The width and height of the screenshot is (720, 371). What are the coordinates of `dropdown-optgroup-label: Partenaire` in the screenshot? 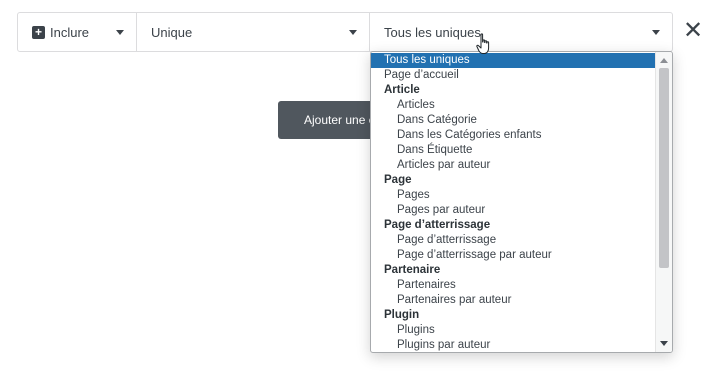 It's located at (412, 270).